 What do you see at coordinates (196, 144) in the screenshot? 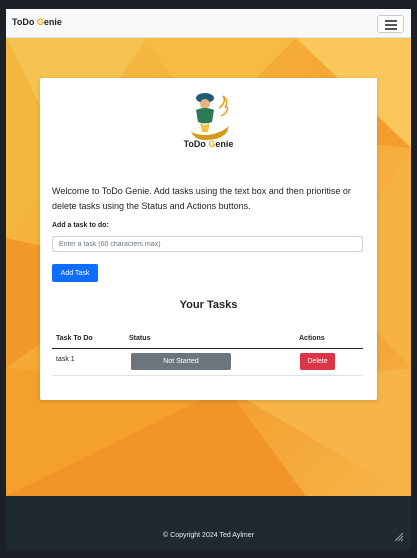
I see `logo-prefix: ToDo` at bounding box center [196, 144].